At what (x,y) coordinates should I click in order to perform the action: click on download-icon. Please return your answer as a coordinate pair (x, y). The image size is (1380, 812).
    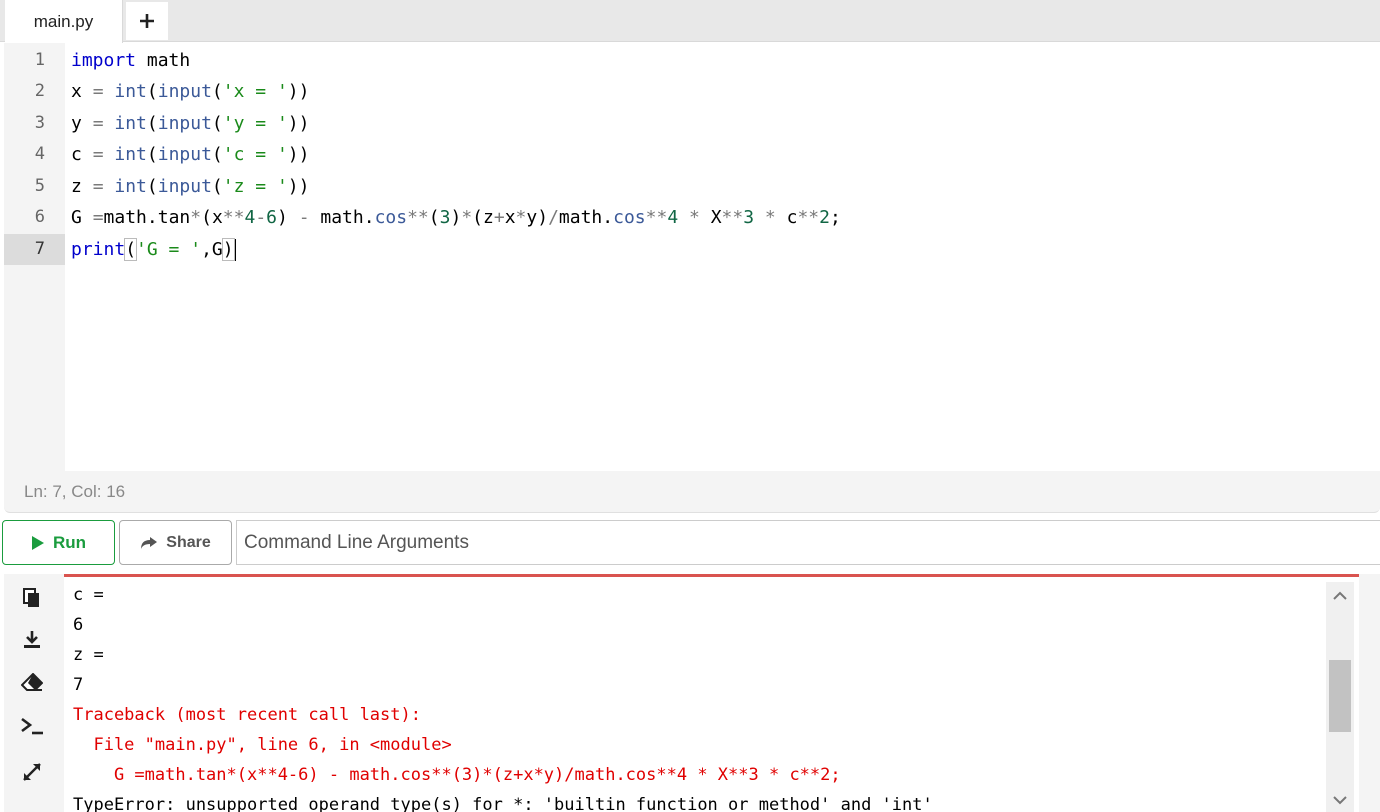
    Looking at the image, I should click on (32, 640).